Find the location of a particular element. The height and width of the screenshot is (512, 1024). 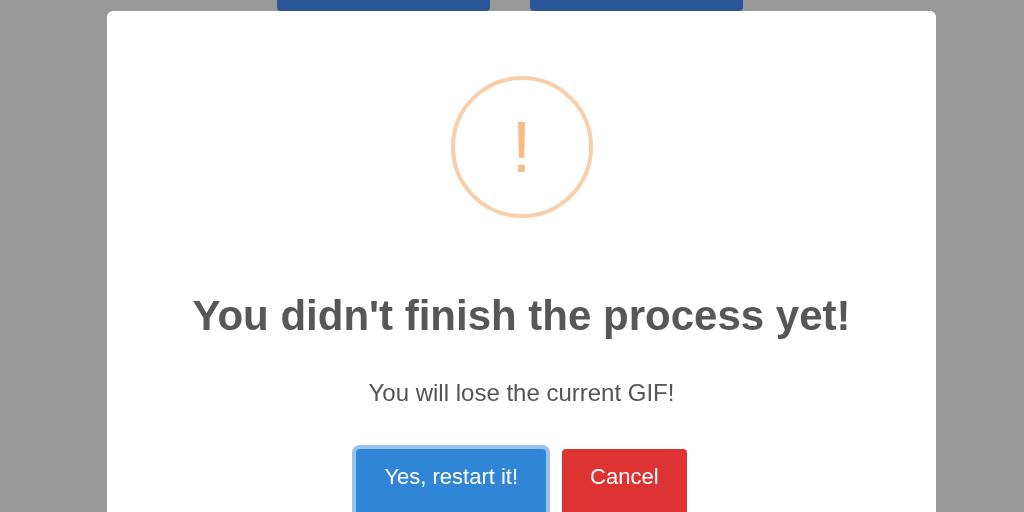

dialog-message: You will lose the current GIF! is located at coordinates (521, 392).